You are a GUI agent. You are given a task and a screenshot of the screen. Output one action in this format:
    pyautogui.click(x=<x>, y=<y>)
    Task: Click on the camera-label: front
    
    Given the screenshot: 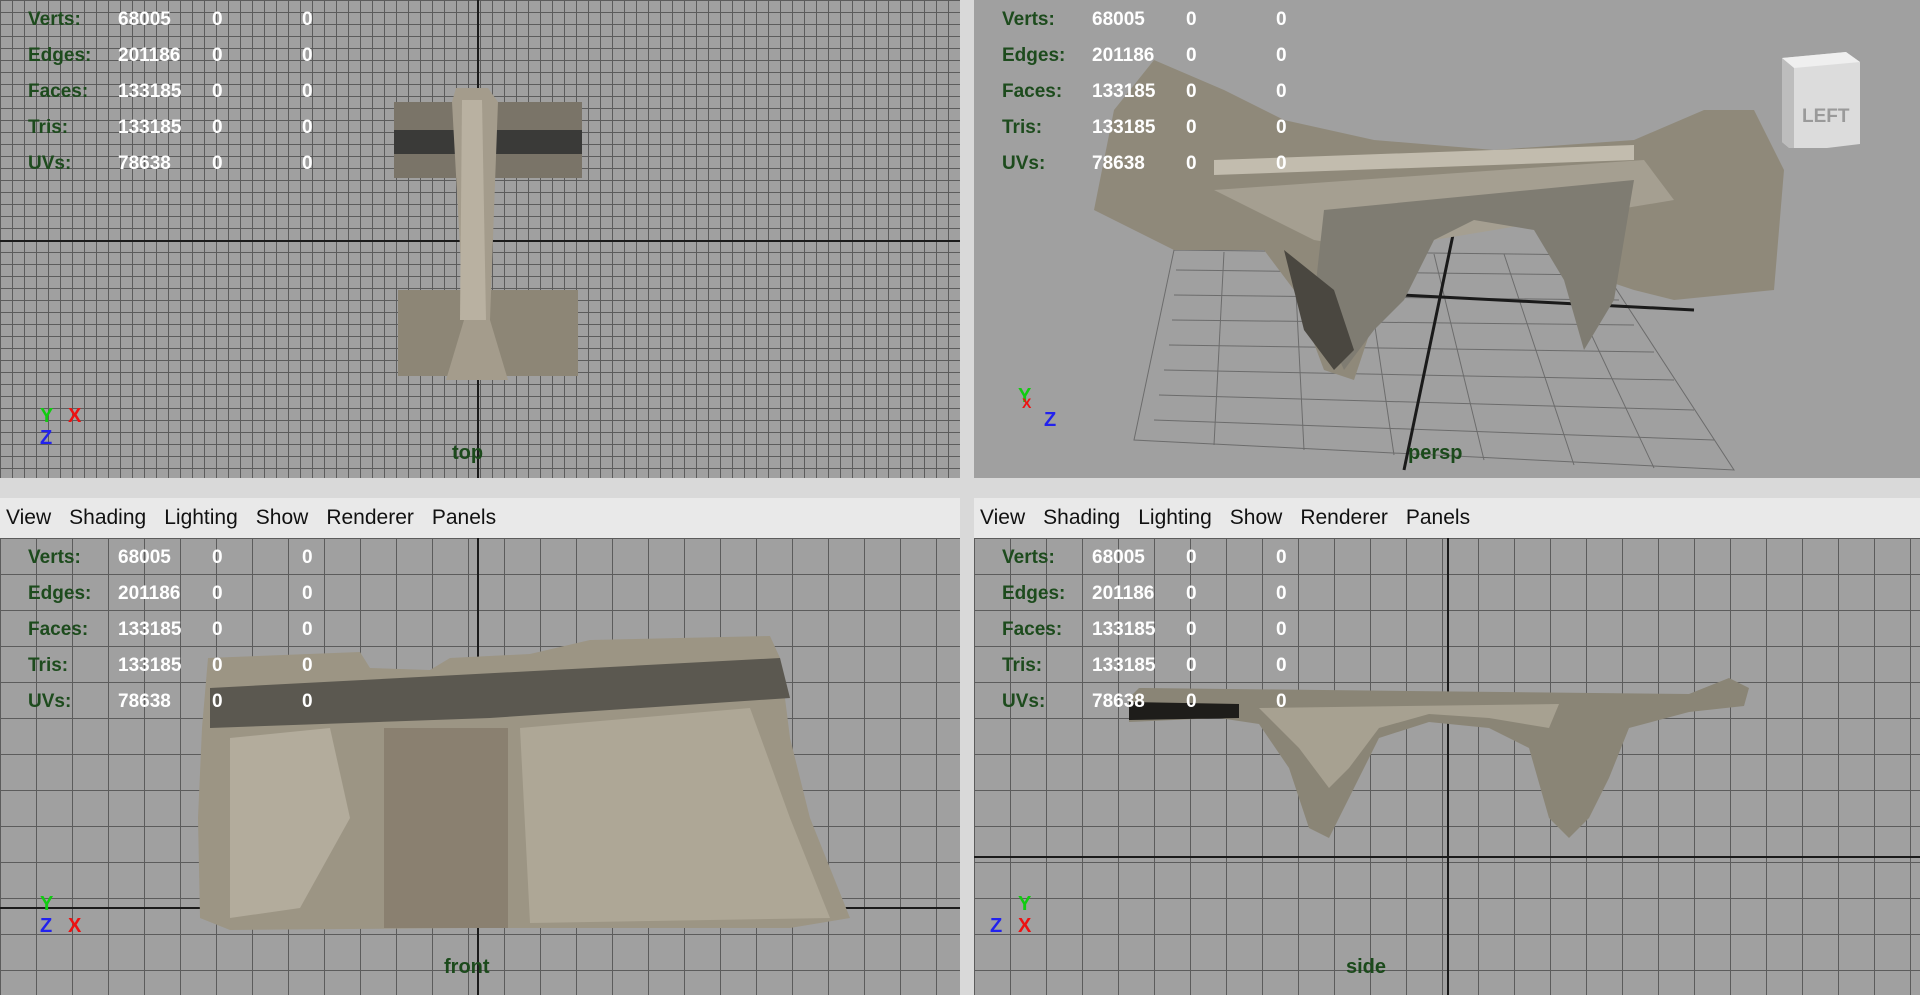 What is the action you would take?
    pyautogui.click(x=467, y=967)
    